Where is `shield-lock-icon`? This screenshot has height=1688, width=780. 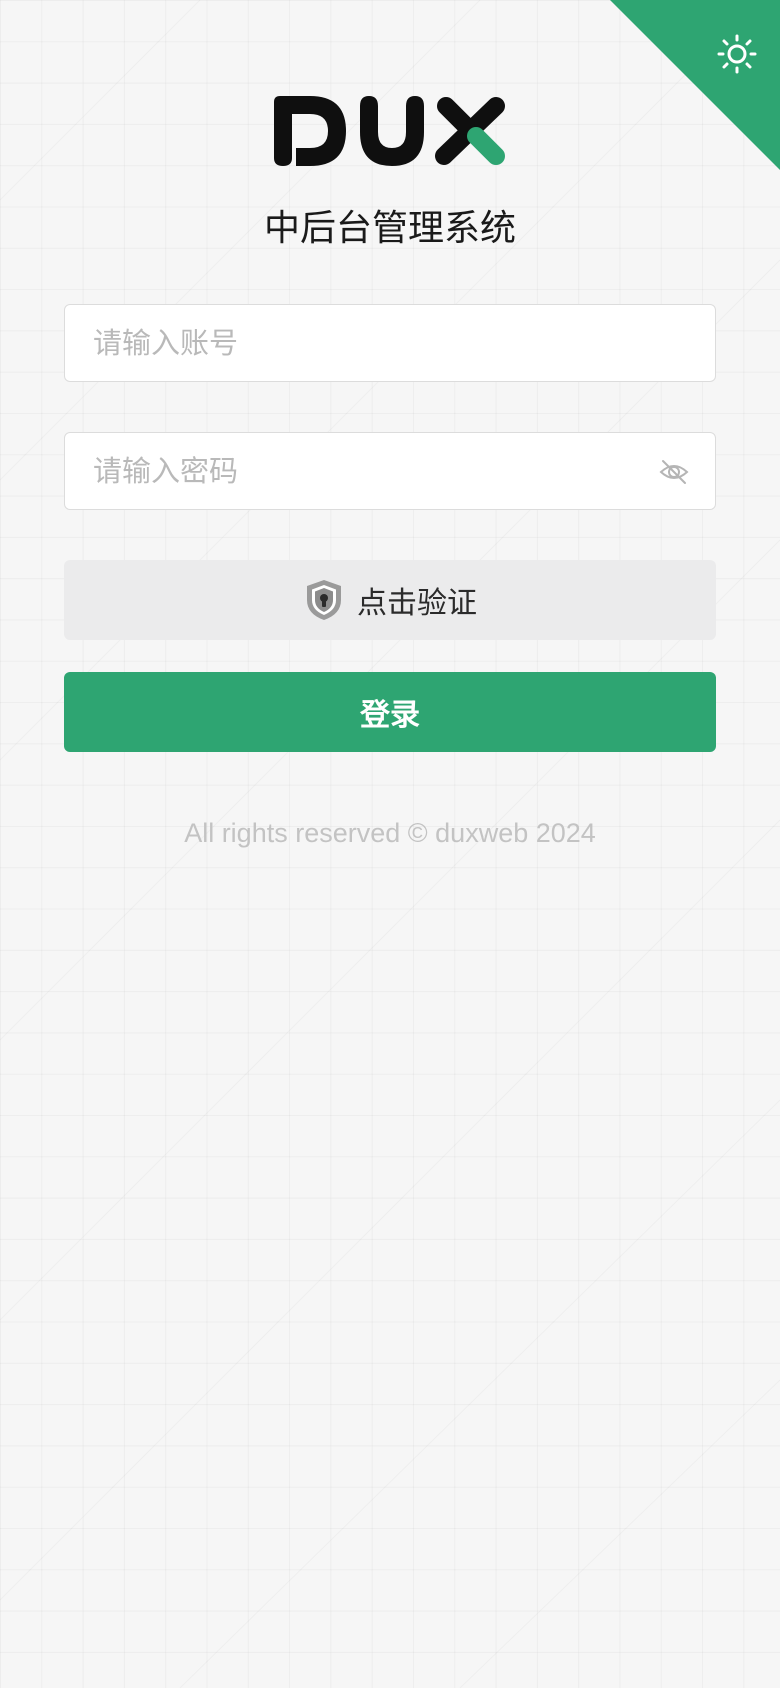 shield-lock-icon is located at coordinates (324, 600).